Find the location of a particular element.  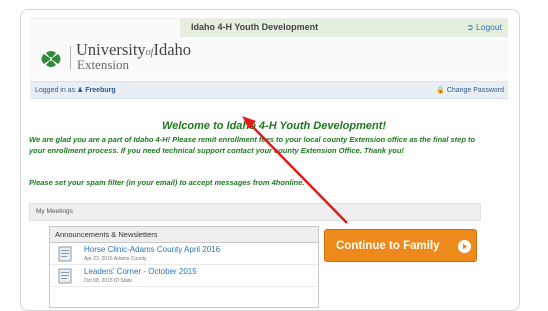

logout-icon: ➲ is located at coordinates (470, 27).